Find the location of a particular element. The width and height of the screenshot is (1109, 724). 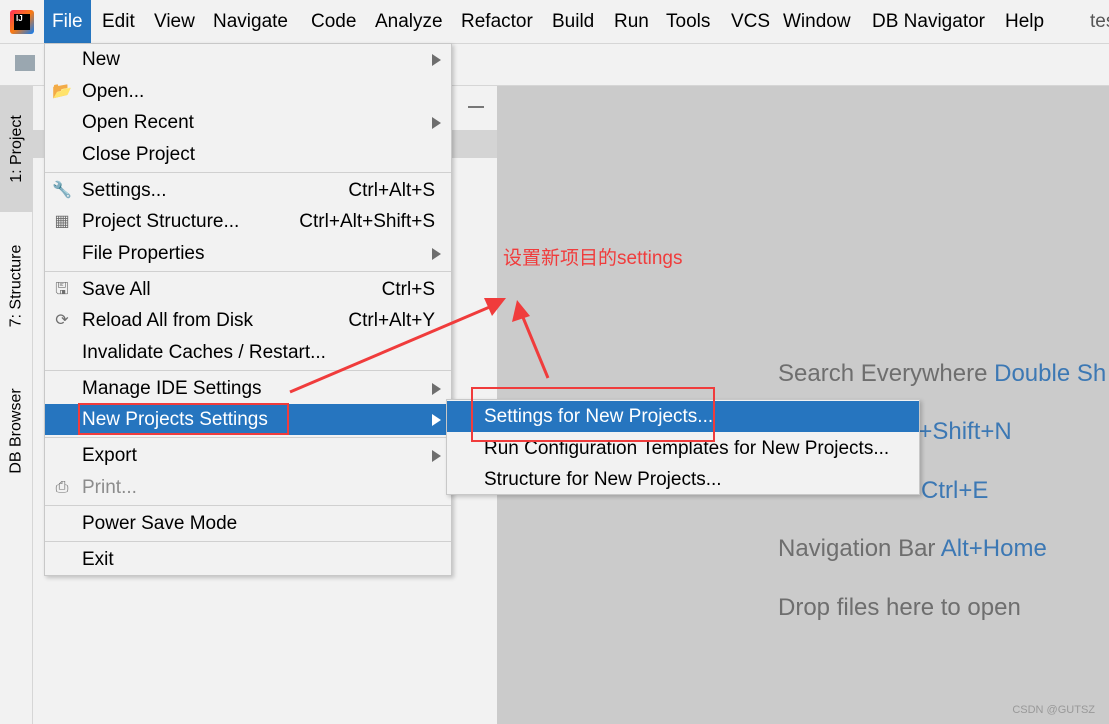

annotation-arrows is located at coordinates (419, 346).